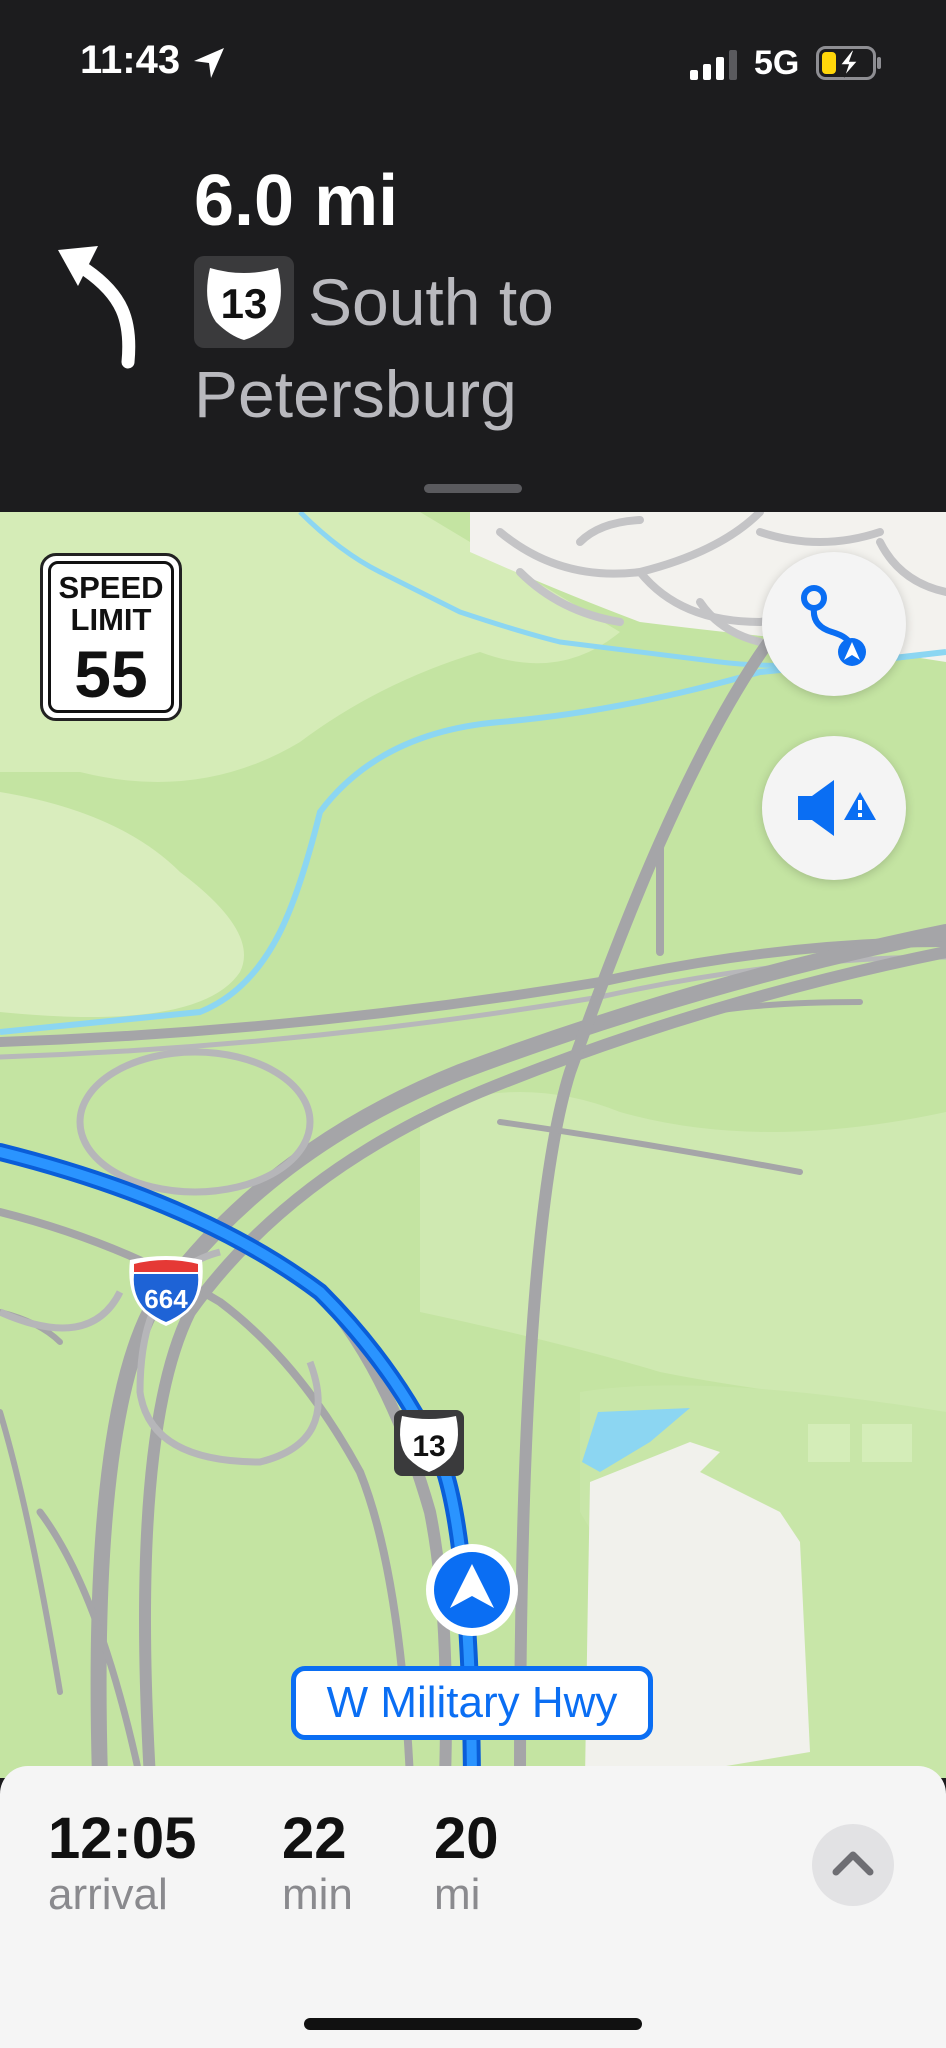 This screenshot has height=2048, width=946. Describe the element at coordinates (314, 1838) in the screenshot. I see `duration-value: 22` at that location.